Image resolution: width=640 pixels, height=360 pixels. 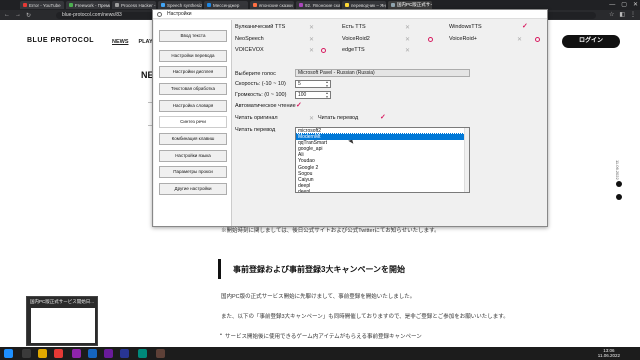 What do you see at coordinates (42, 353) in the screenshot?
I see `explorer-icon` at bounding box center [42, 353].